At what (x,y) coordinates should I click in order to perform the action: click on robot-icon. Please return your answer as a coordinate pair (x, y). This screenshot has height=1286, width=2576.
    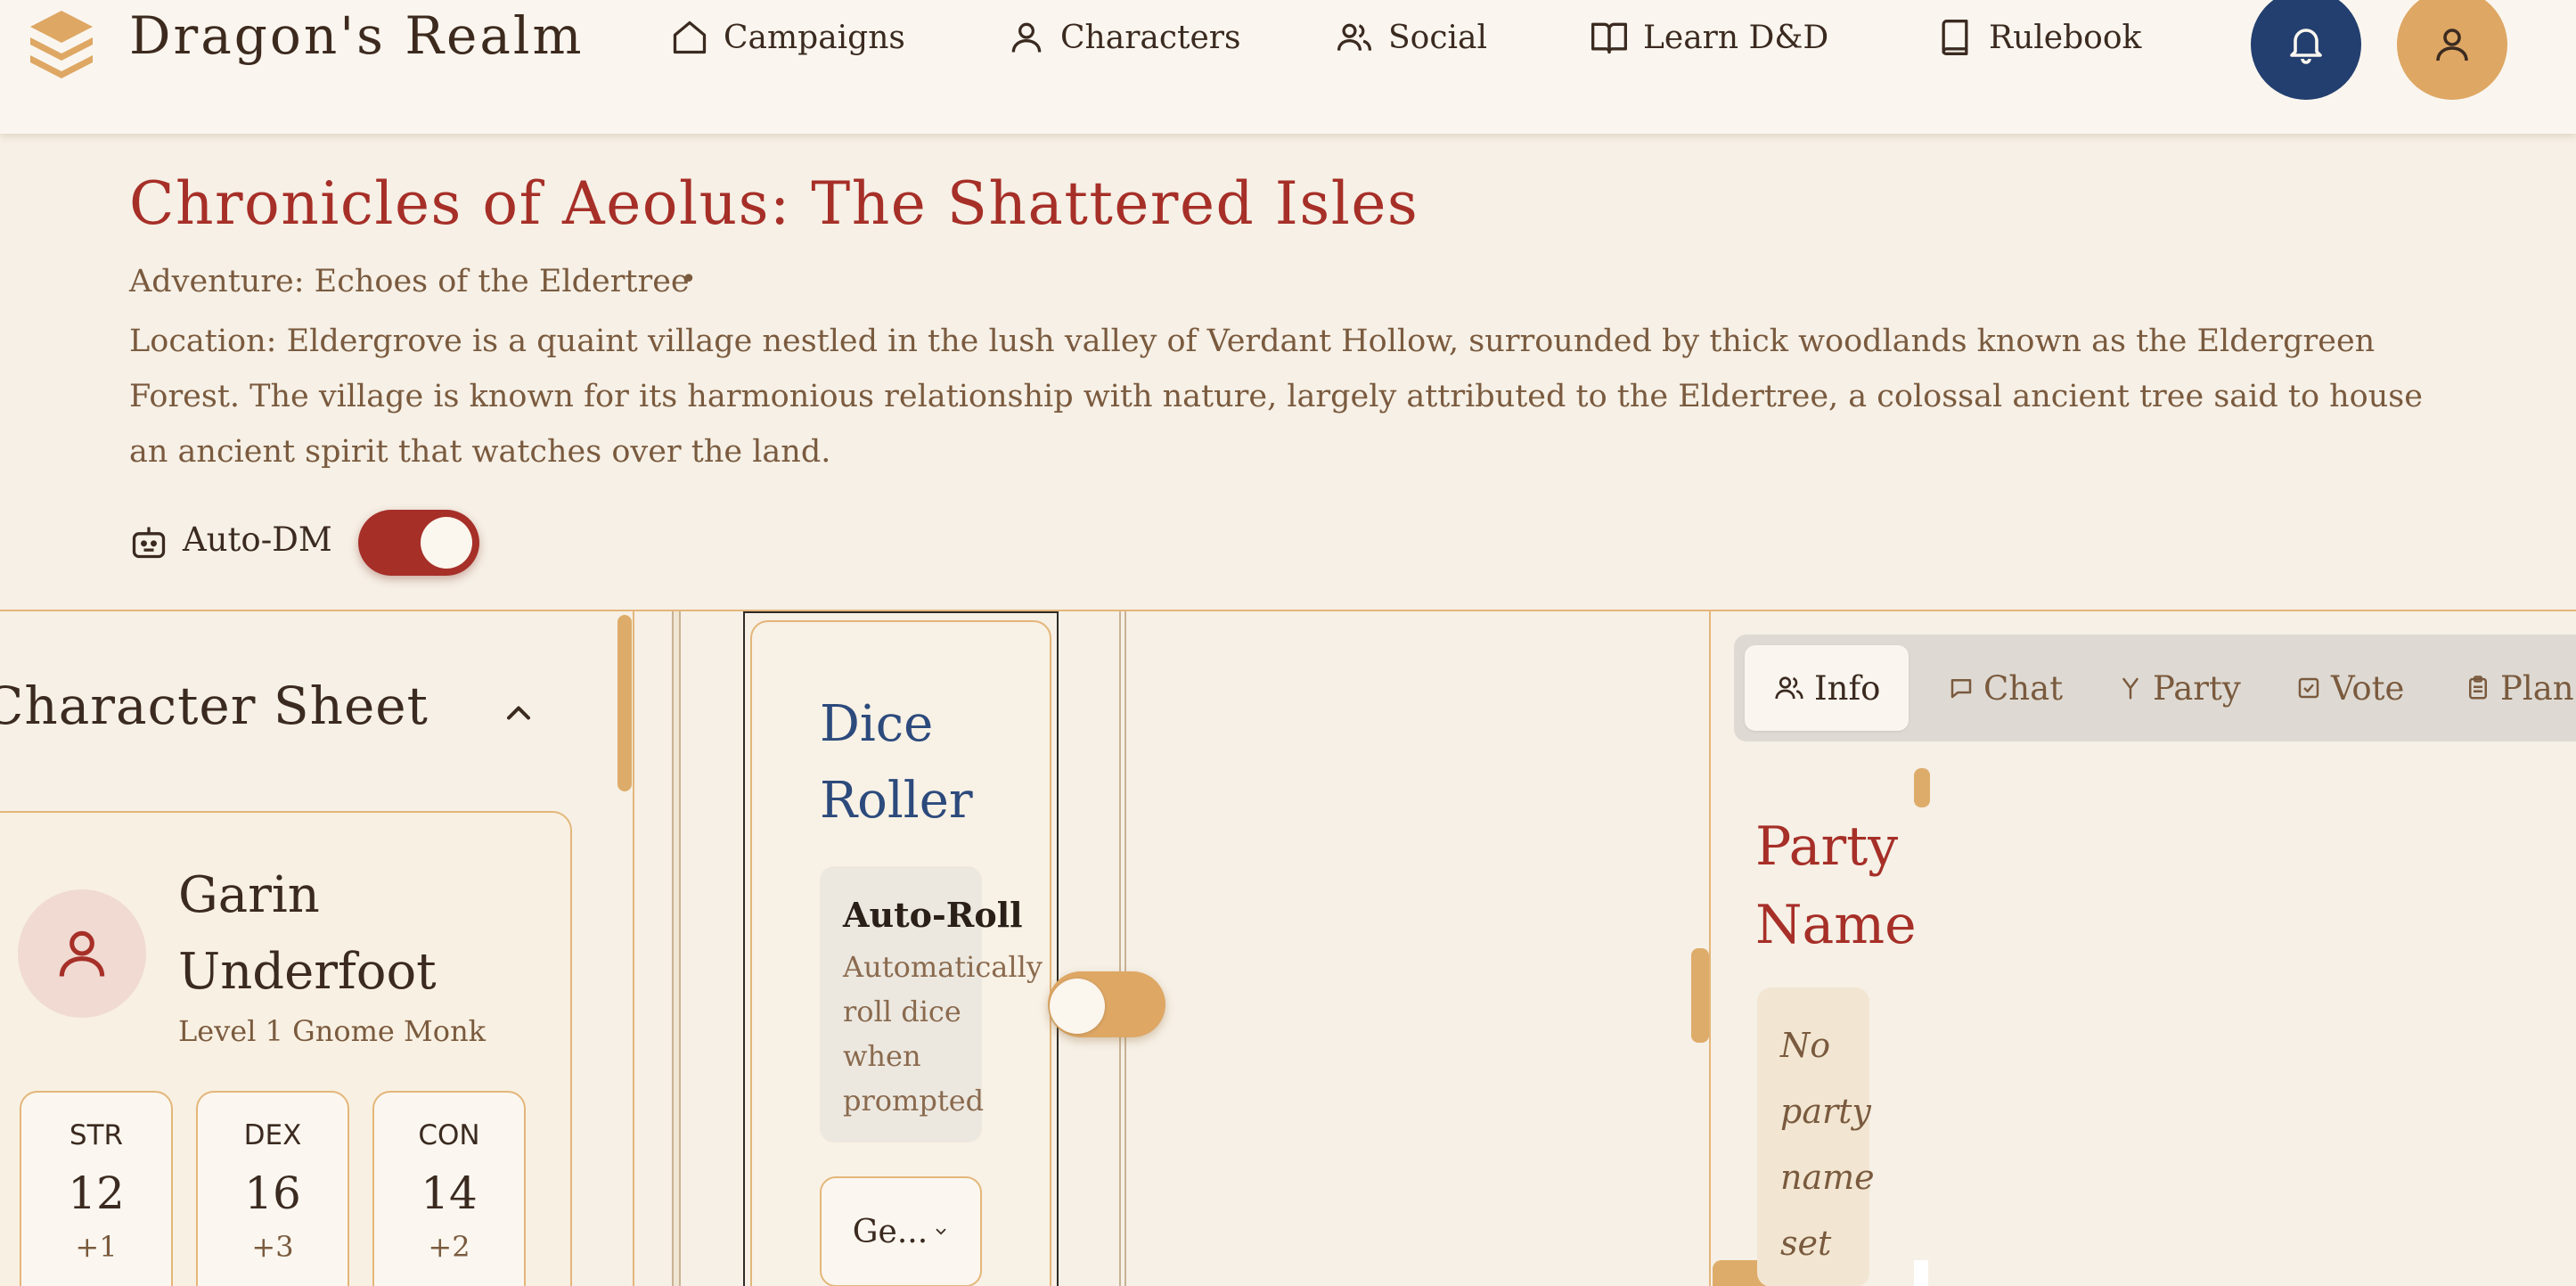
    Looking at the image, I should click on (149, 543).